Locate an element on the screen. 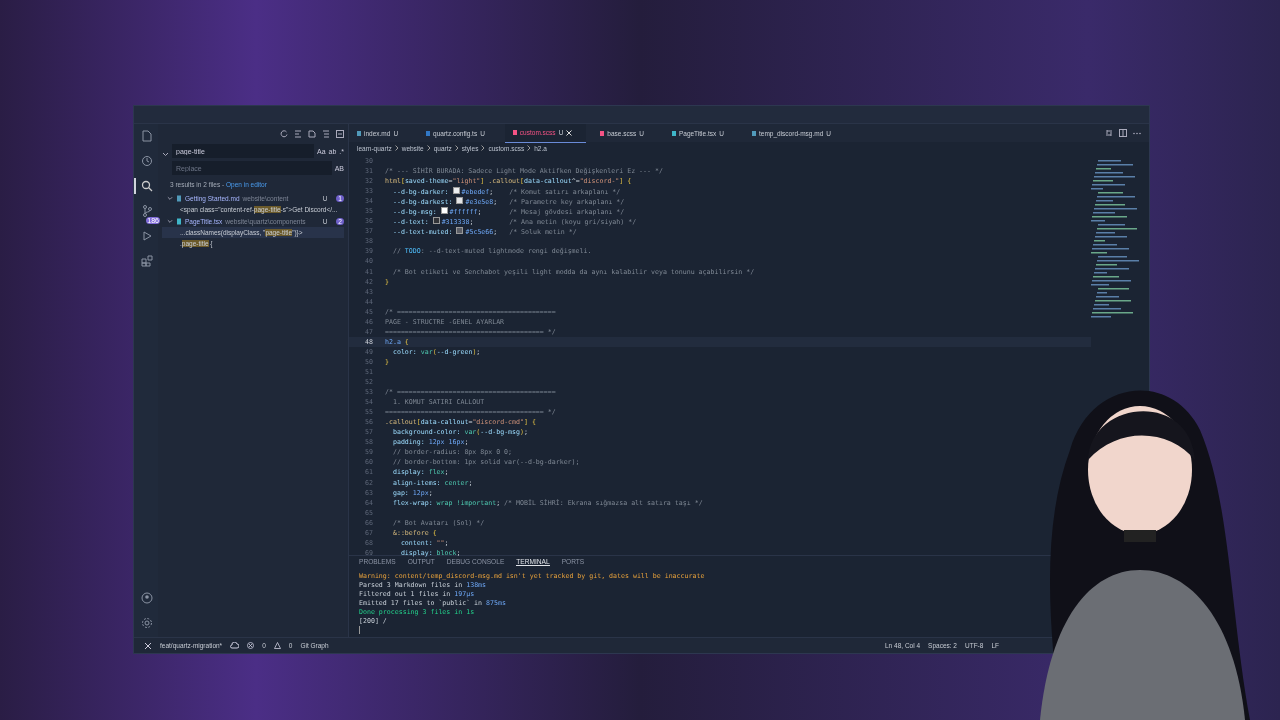  clear-results-icon is located at coordinates (298, 134).